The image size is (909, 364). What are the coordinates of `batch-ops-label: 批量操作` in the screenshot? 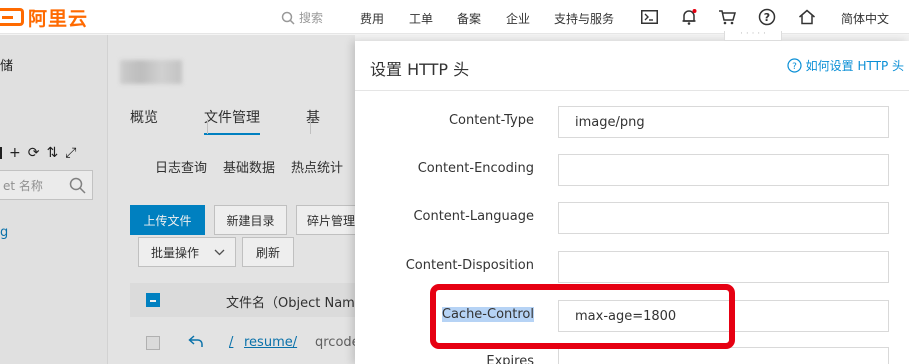 It's located at (175, 252).